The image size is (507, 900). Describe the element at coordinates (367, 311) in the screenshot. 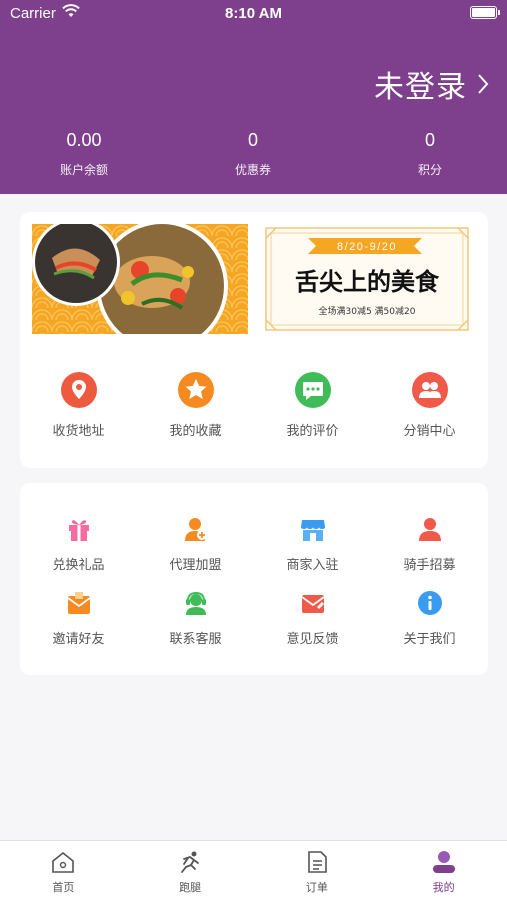

I see `banner-promo: 全场满30减5 满50减20` at that location.